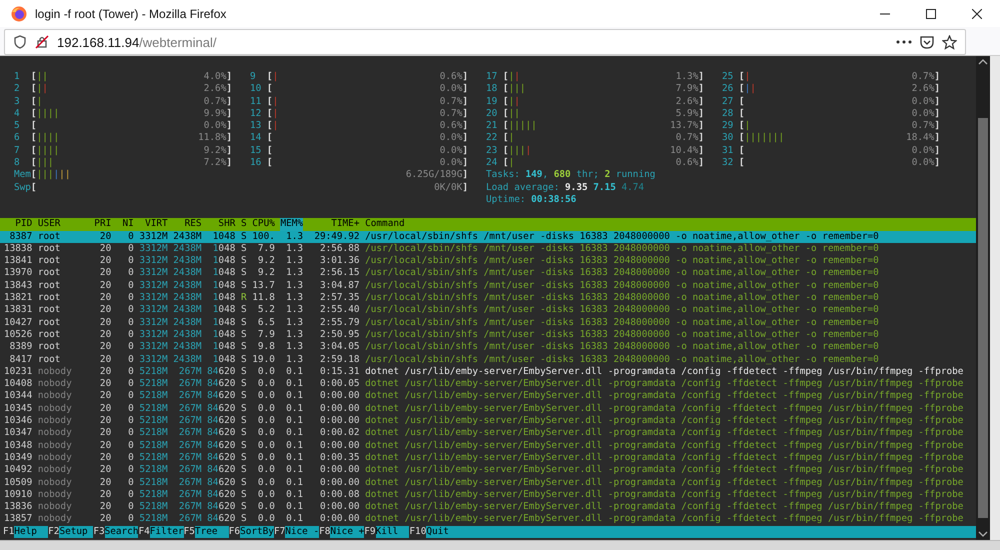 The width and height of the screenshot is (1000, 550). What do you see at coordinates (488, 470) in the screenshot?
I see `process-row: 10492 nobody 20 0 5218M 267M 84620 S 0.0 0.1 0:00.00 dotnet /usr/lib/emby-server/EmbyServer.dll -programdata /config -ffdetect -ffmpeg /usr/bin/ffmpeg -ffprobe` at bounding box center [488, 470].